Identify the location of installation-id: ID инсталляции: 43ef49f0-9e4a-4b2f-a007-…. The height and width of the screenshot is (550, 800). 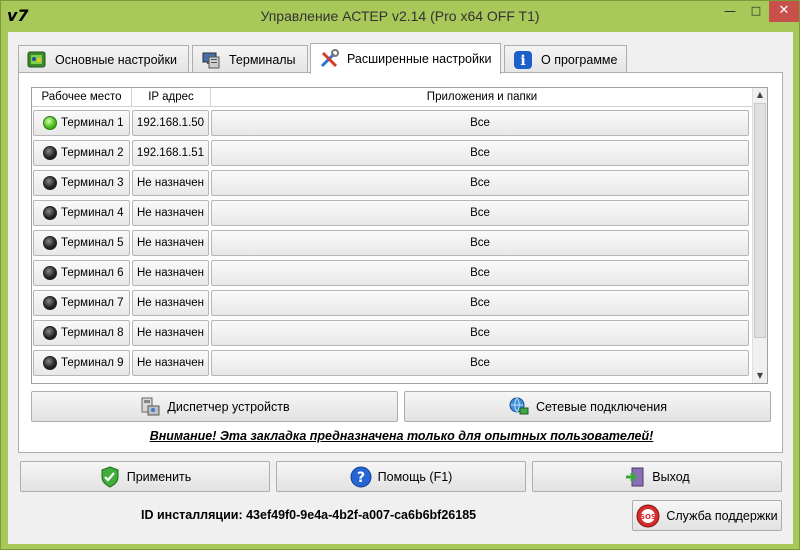
(309, 515).